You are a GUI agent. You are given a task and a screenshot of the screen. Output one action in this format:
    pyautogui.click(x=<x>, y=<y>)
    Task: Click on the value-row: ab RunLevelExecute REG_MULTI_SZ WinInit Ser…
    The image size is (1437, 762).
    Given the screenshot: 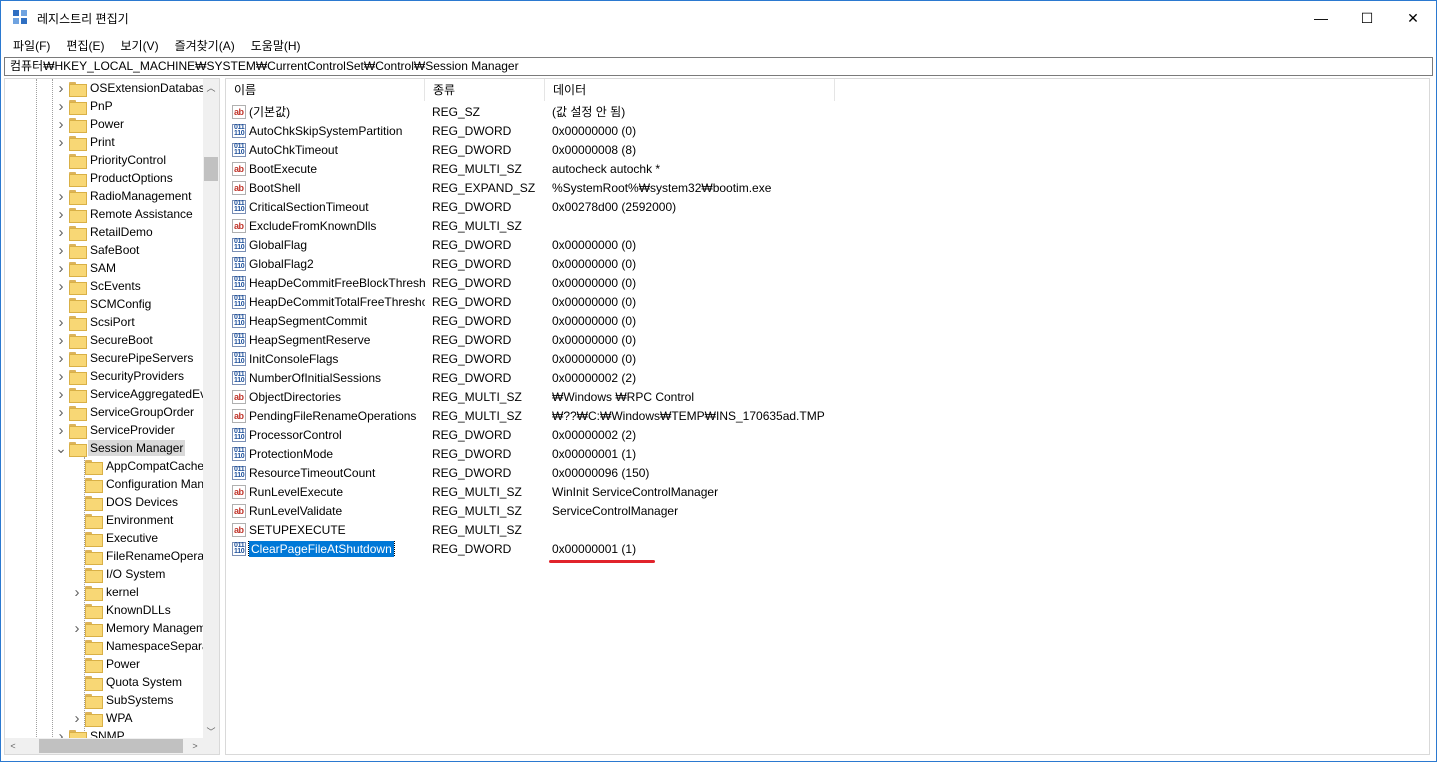 What is the action you would take?
    pyautogui.click(x=676, y=491)
    